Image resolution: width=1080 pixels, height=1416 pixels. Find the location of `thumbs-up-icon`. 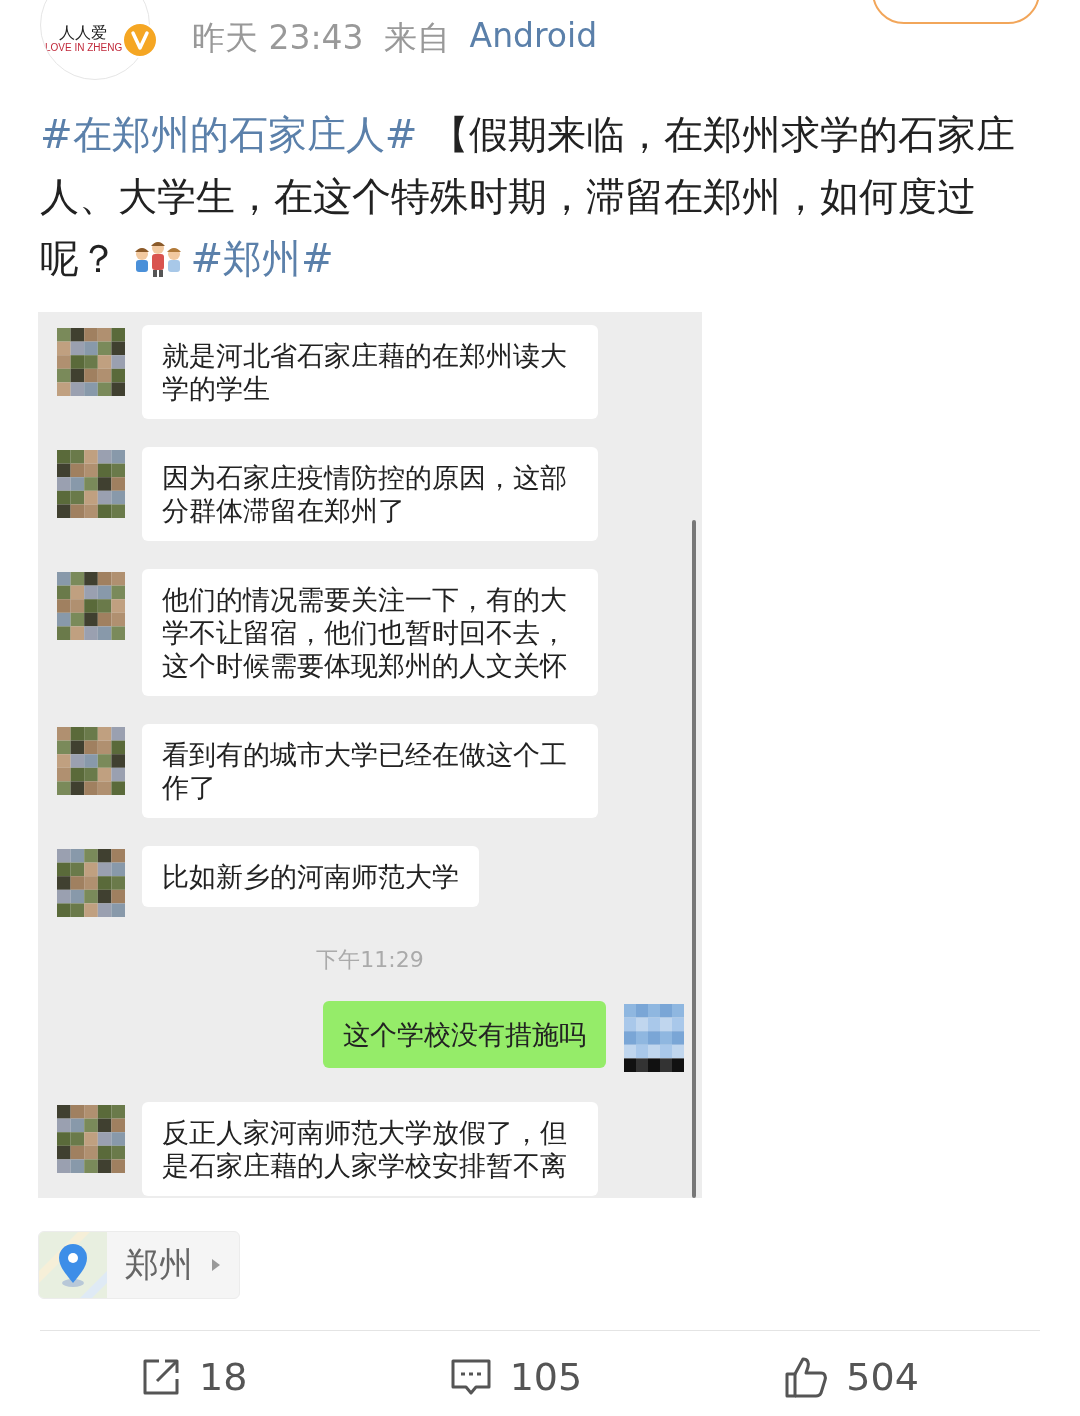

thumbs-up-icon is located at coordinates (806, 1377).